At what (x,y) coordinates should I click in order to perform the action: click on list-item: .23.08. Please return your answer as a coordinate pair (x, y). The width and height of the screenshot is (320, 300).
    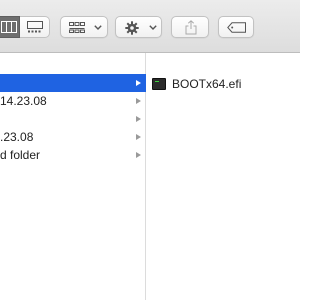
    Looking at the image, I should click on (73, 137).